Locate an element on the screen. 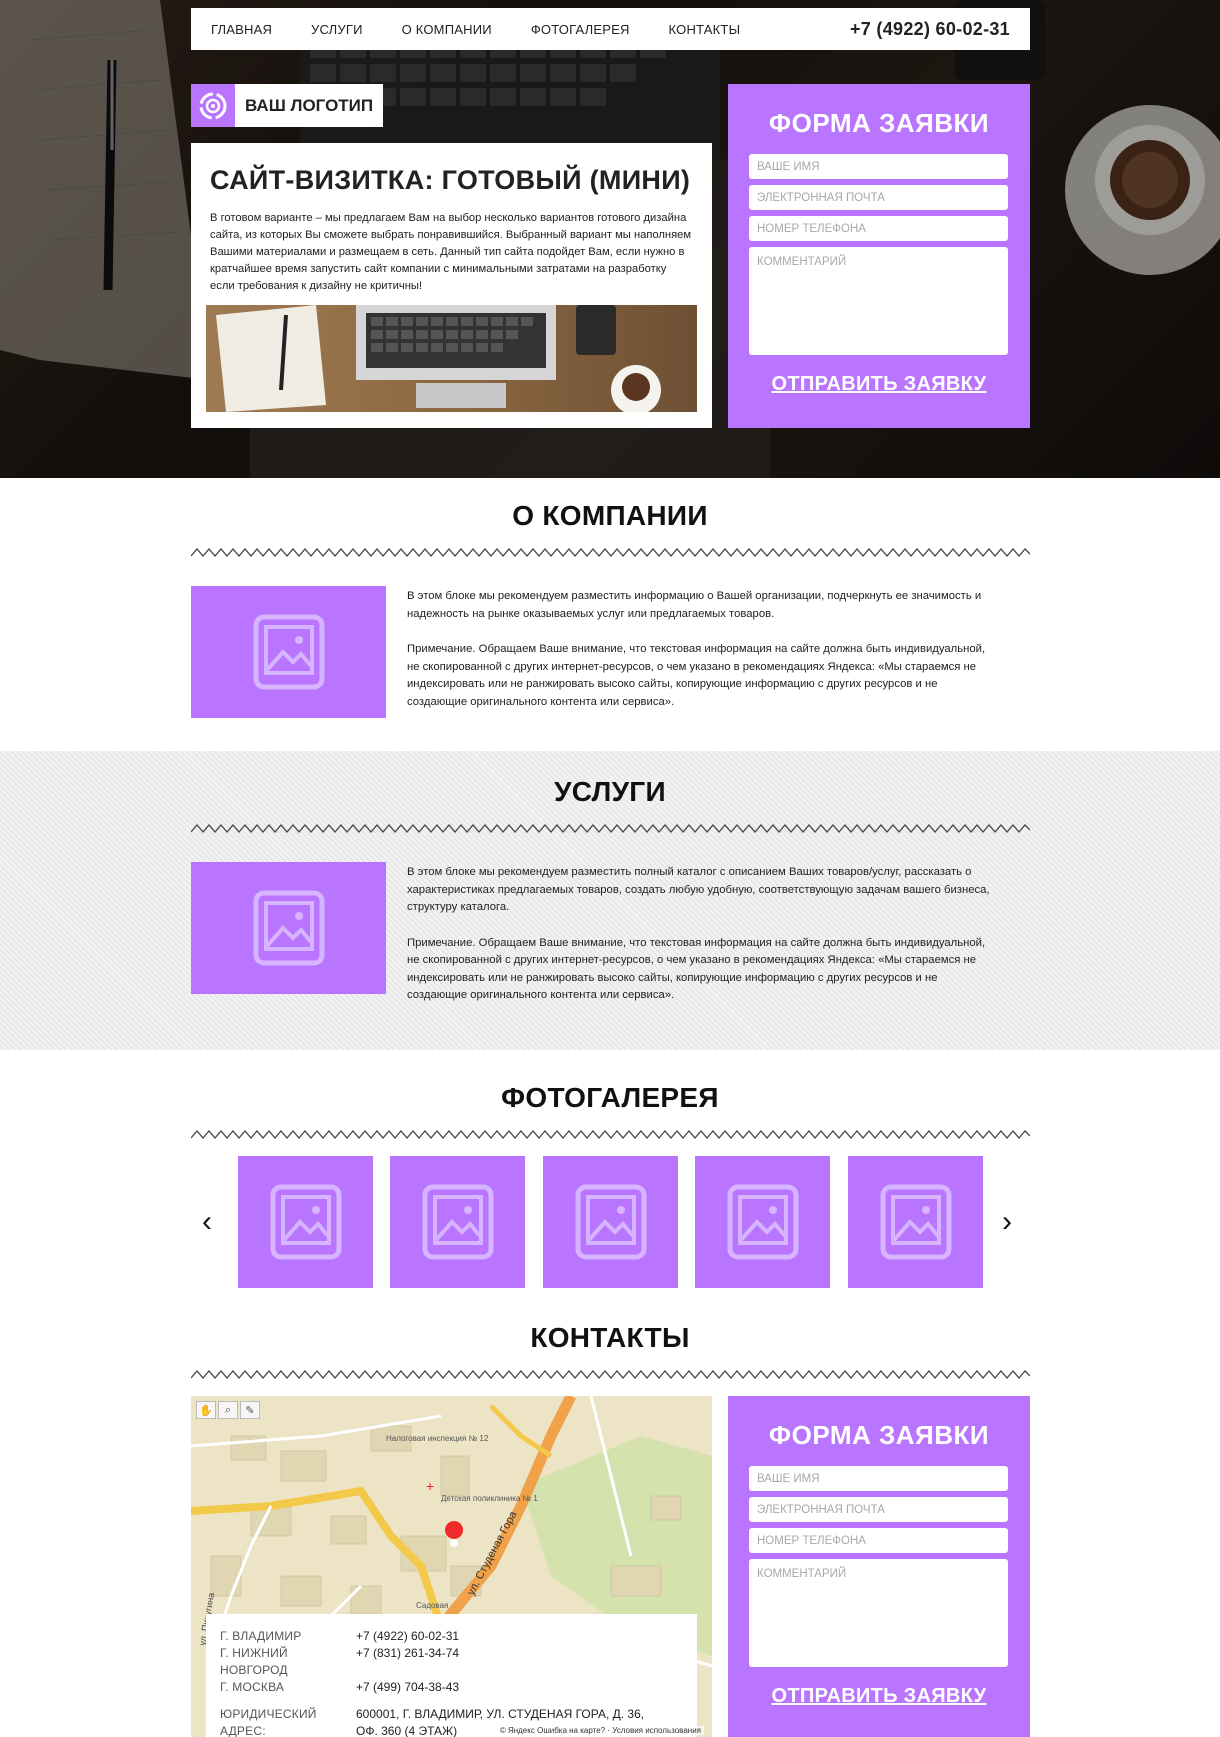 This screenshot has width=1220, height=1737. logo-icon is located at coordinates (213, 105).